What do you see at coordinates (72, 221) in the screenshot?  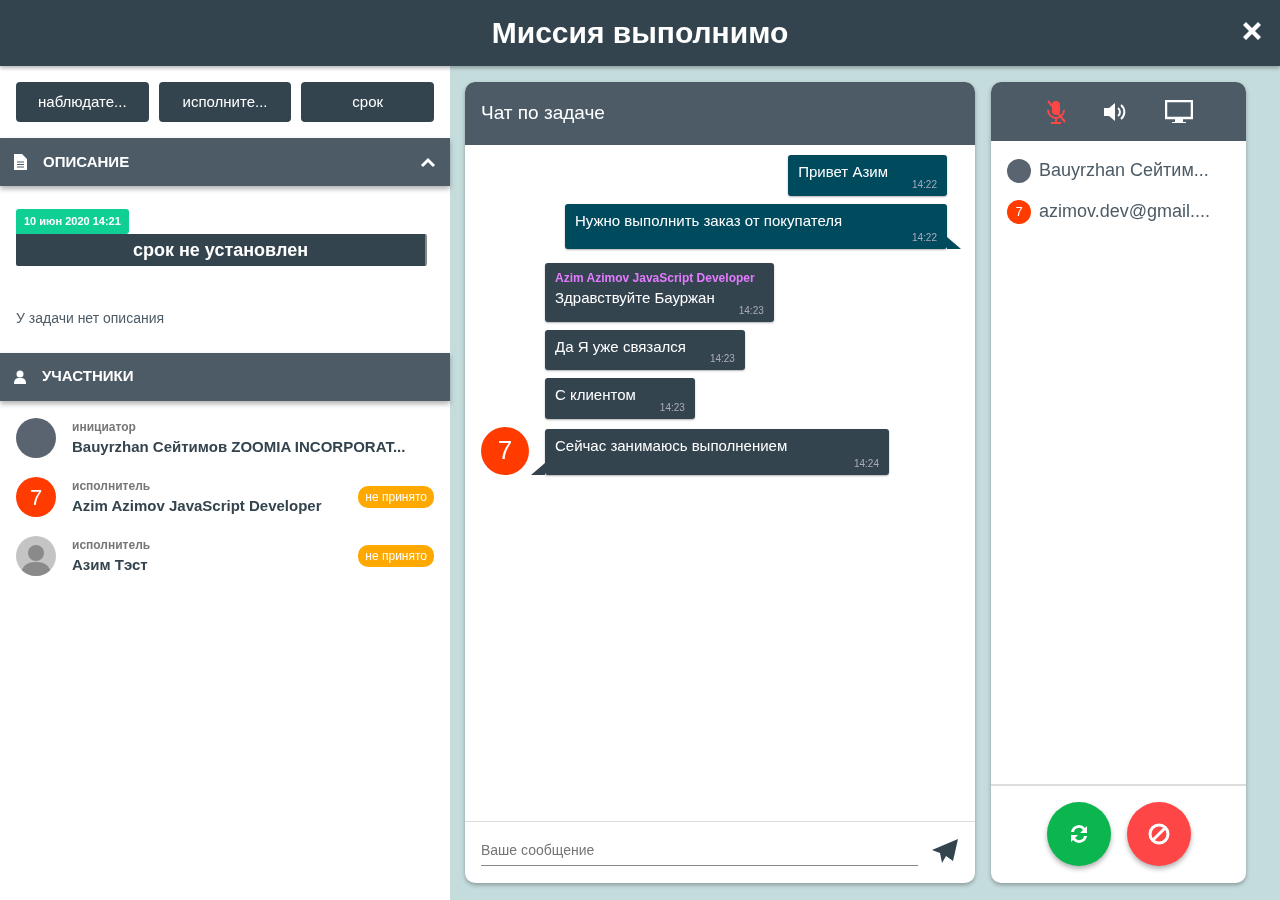 I see `date-label: 10 июн 2020 14:21` at bounding box center [72, 221].